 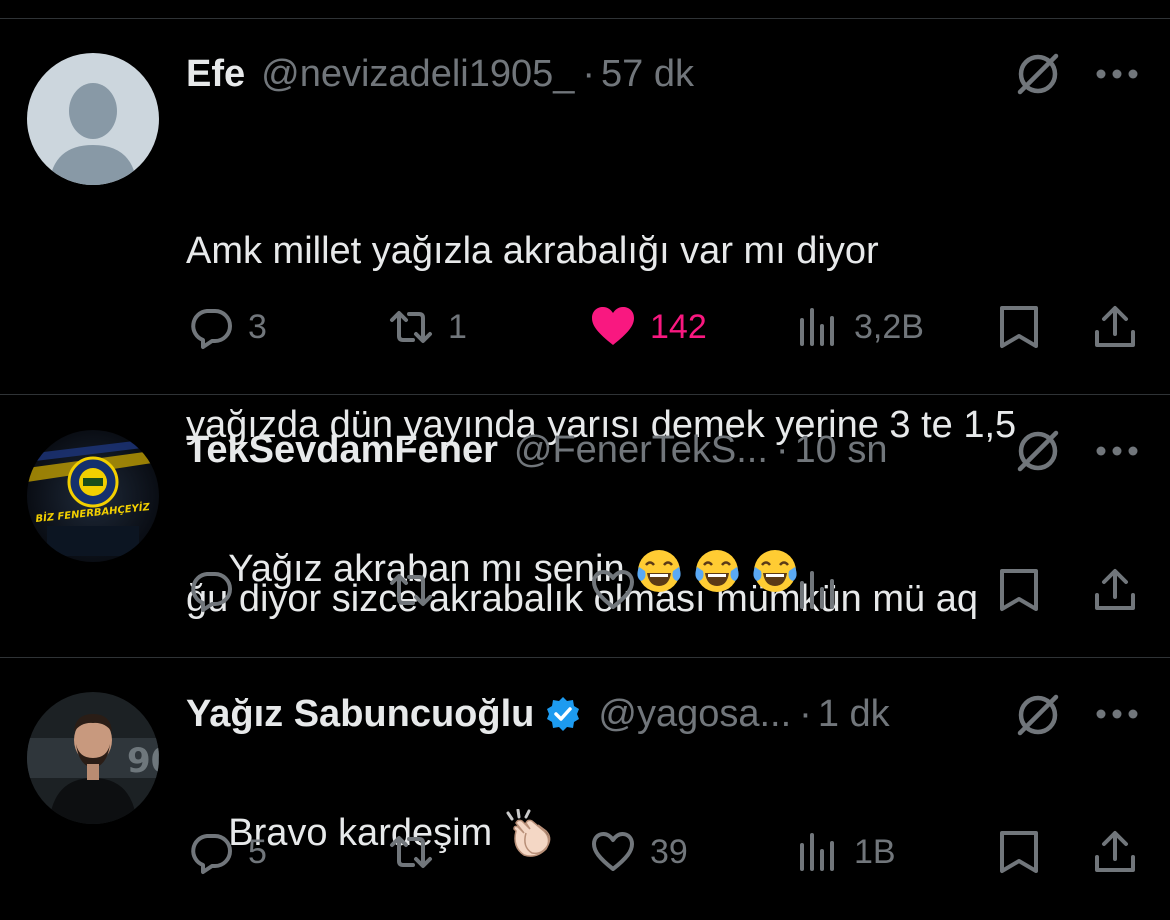 What do you see at coordinates (889, 326) in the screenshot?
I see `views-count: 3,2B` at bounding box center [889, 326].